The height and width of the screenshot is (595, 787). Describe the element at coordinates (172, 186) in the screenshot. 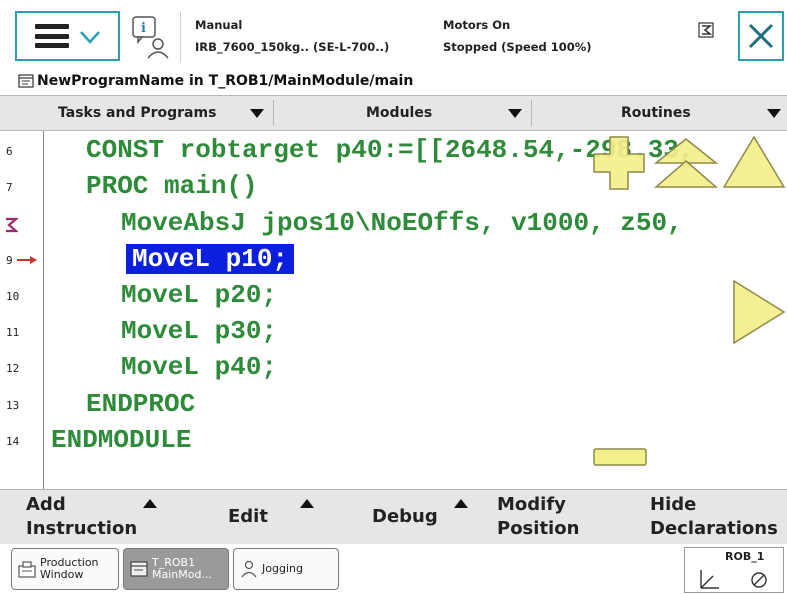

I see `code-line: PROC main()` at that location.